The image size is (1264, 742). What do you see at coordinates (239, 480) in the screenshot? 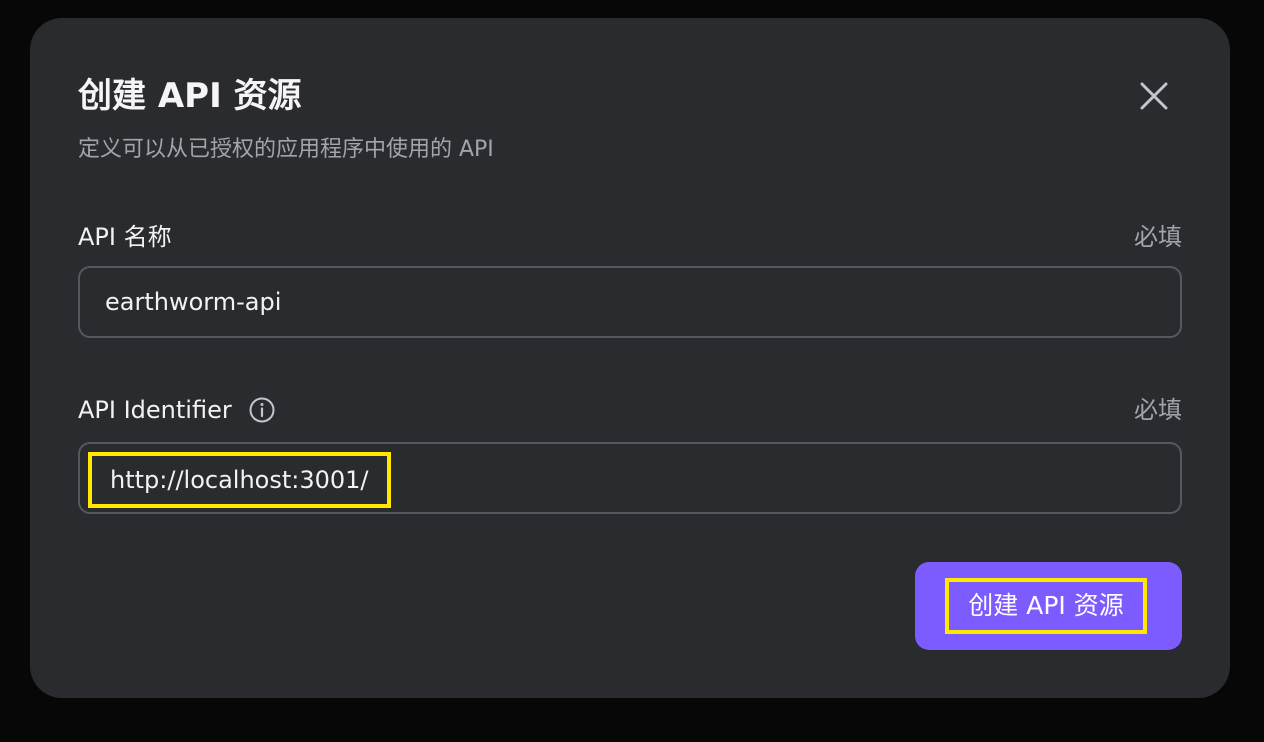
I see `api-identifier-value: http://localhost:3001/` at bounding box center [239, 480].